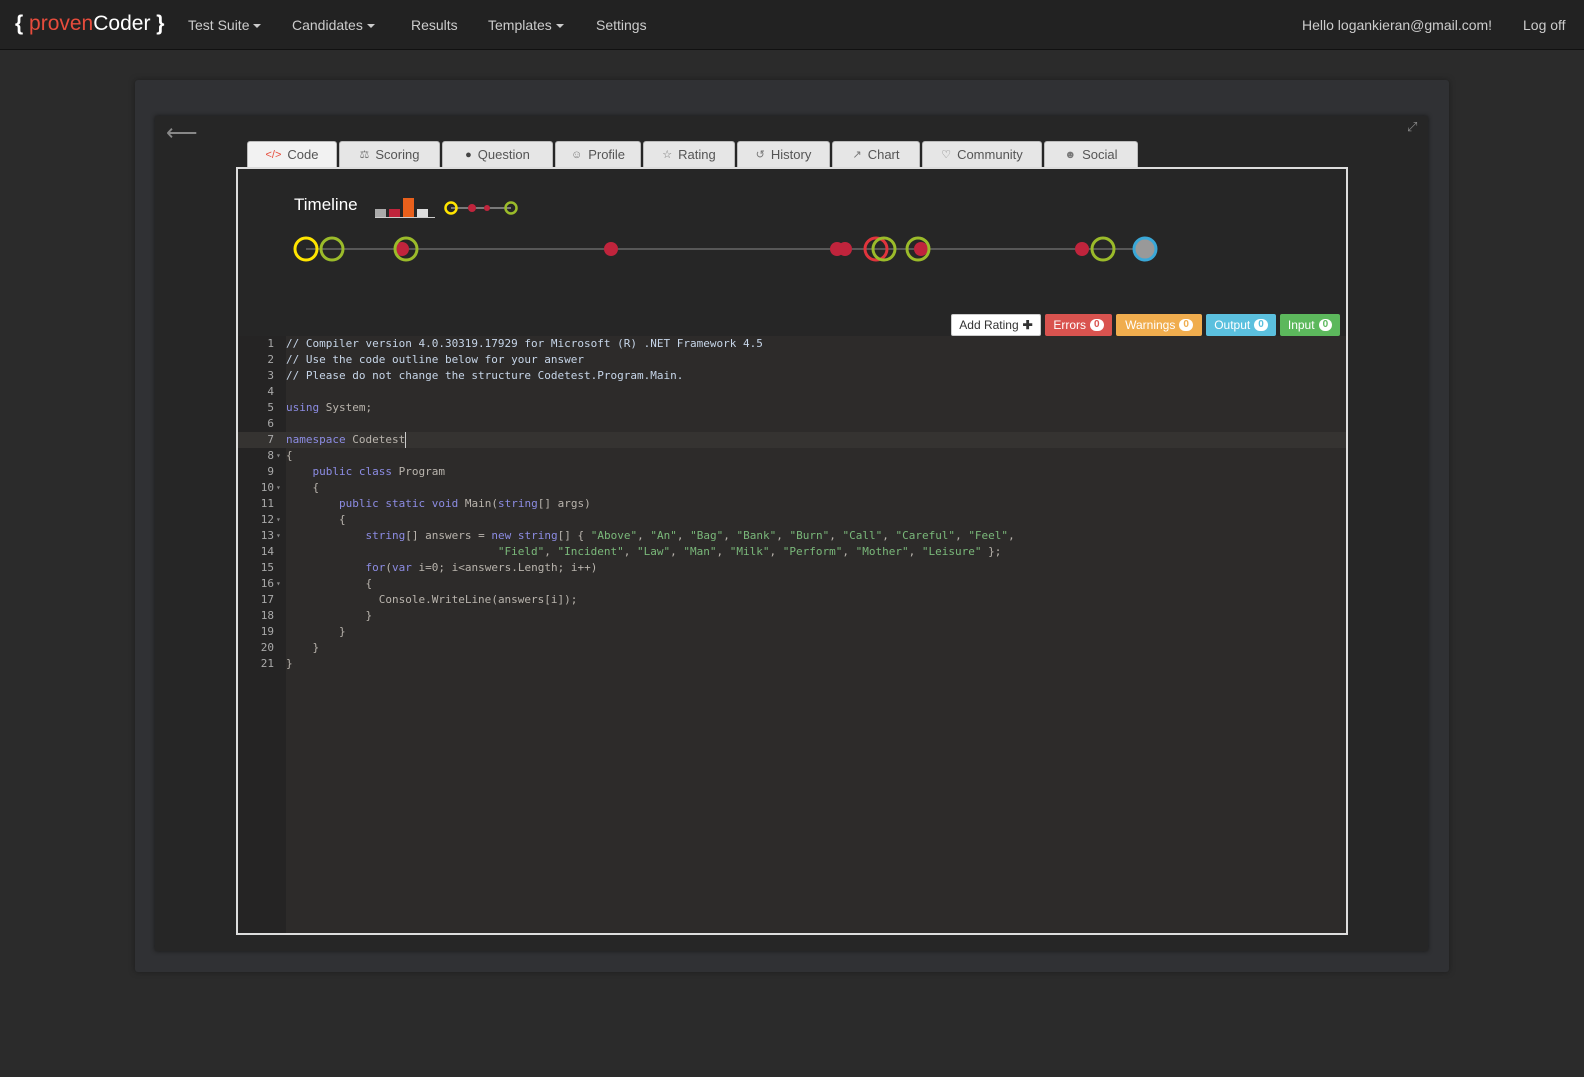 This screenshot has width=1584, height=1077. Describe the element at coordinates (270, 359) in the screenshot. I see `line-number: 2` at that location.